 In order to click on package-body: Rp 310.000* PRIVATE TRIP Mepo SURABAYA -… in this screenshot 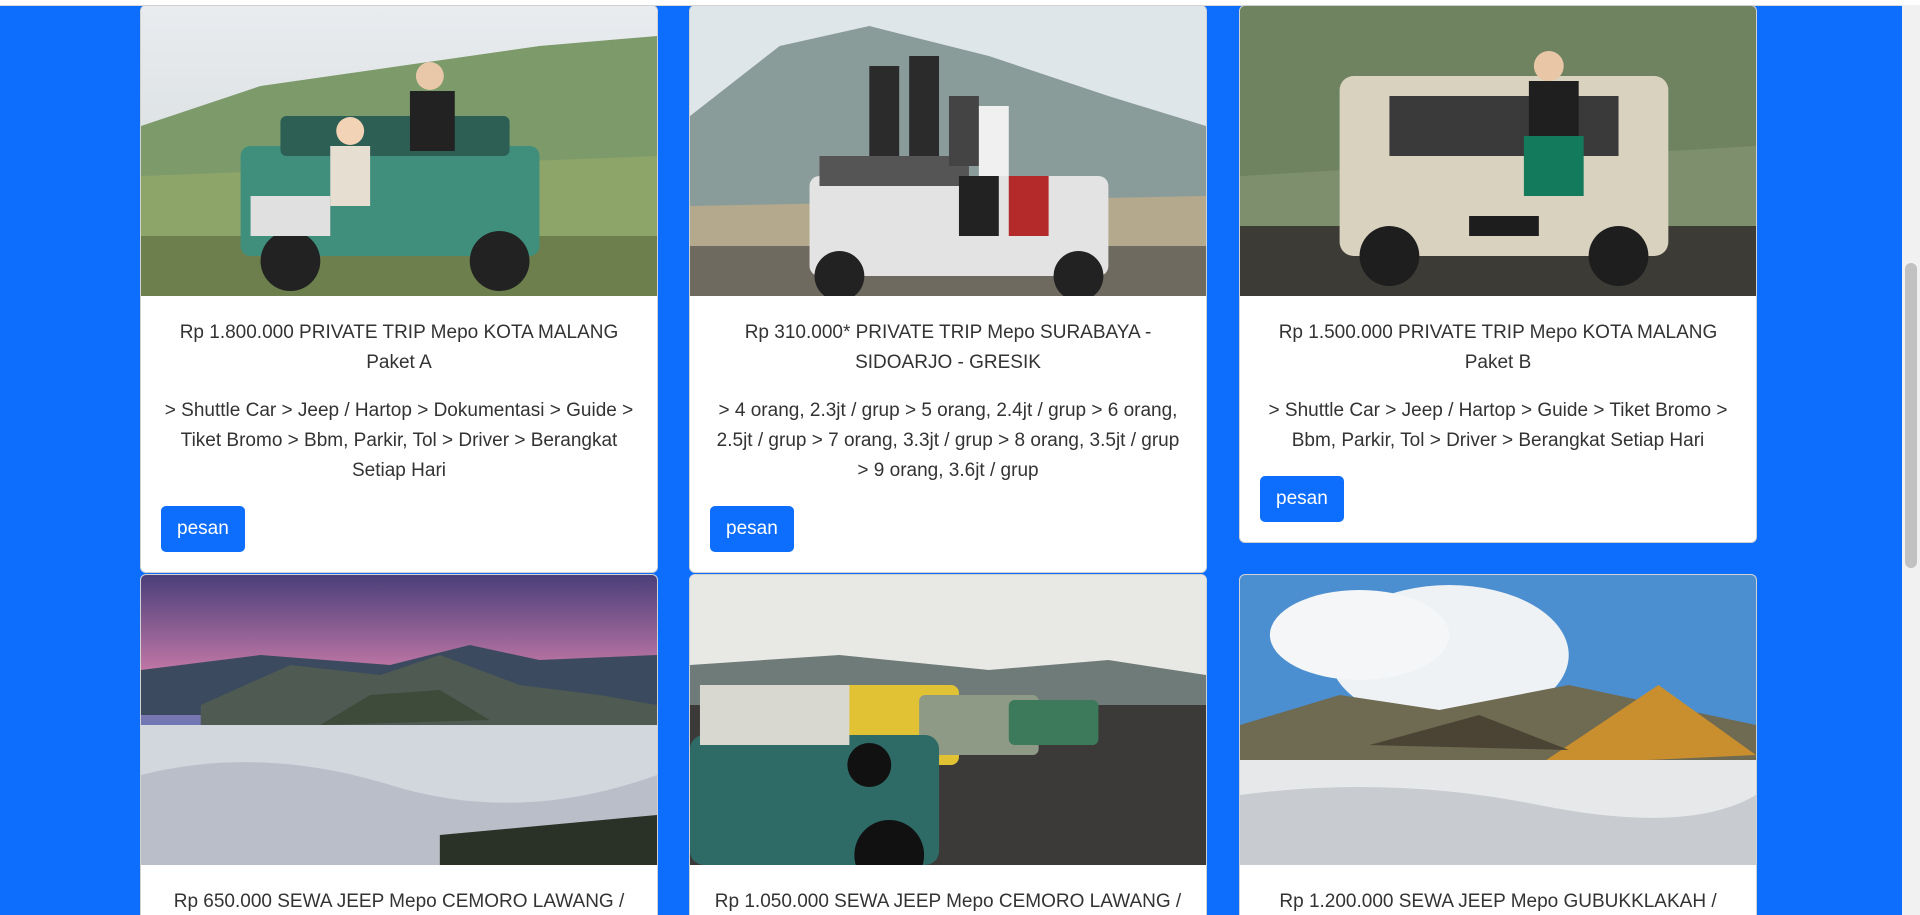, I will do `click(948, 434)`.